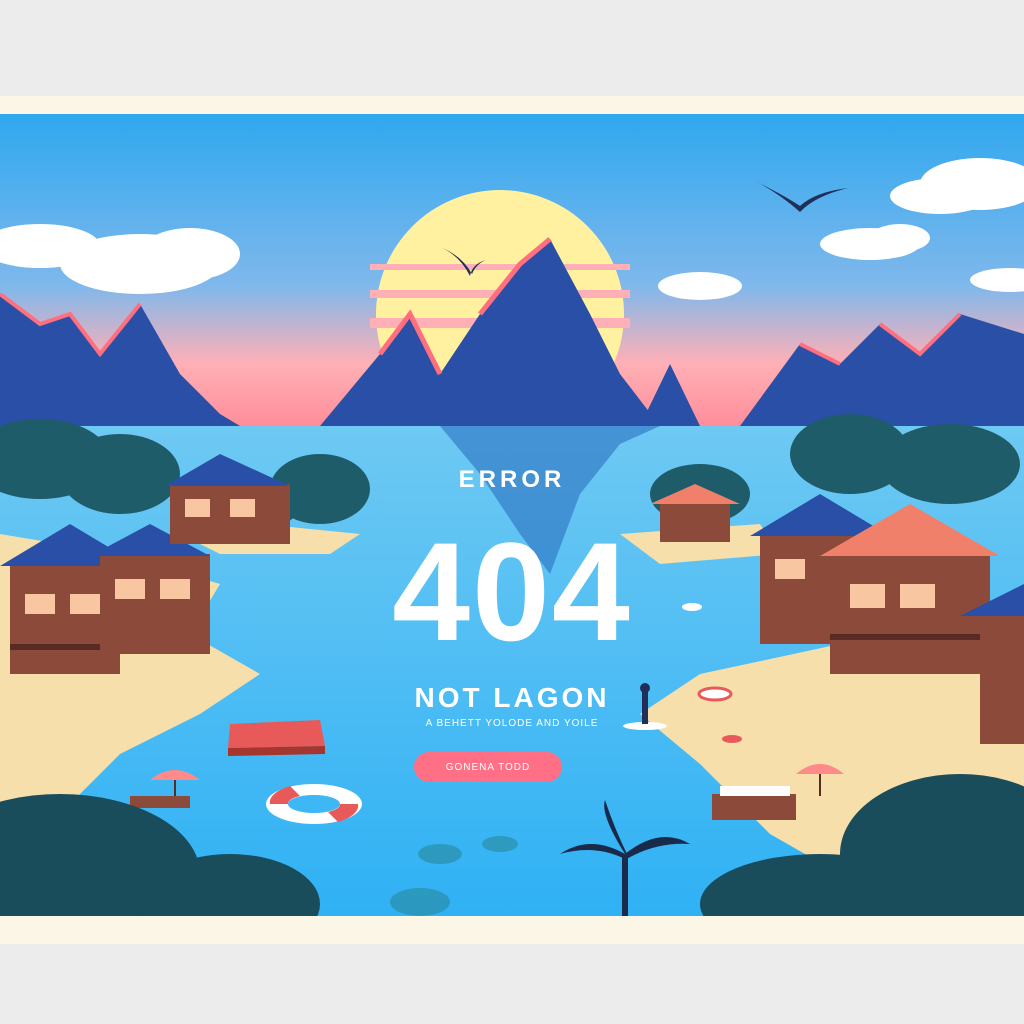 Image resolution: width=1024 pixels, height=1024 pixels. Describe the element at coordinates (276, 738) in the screenshot. I see `raft` at that location.